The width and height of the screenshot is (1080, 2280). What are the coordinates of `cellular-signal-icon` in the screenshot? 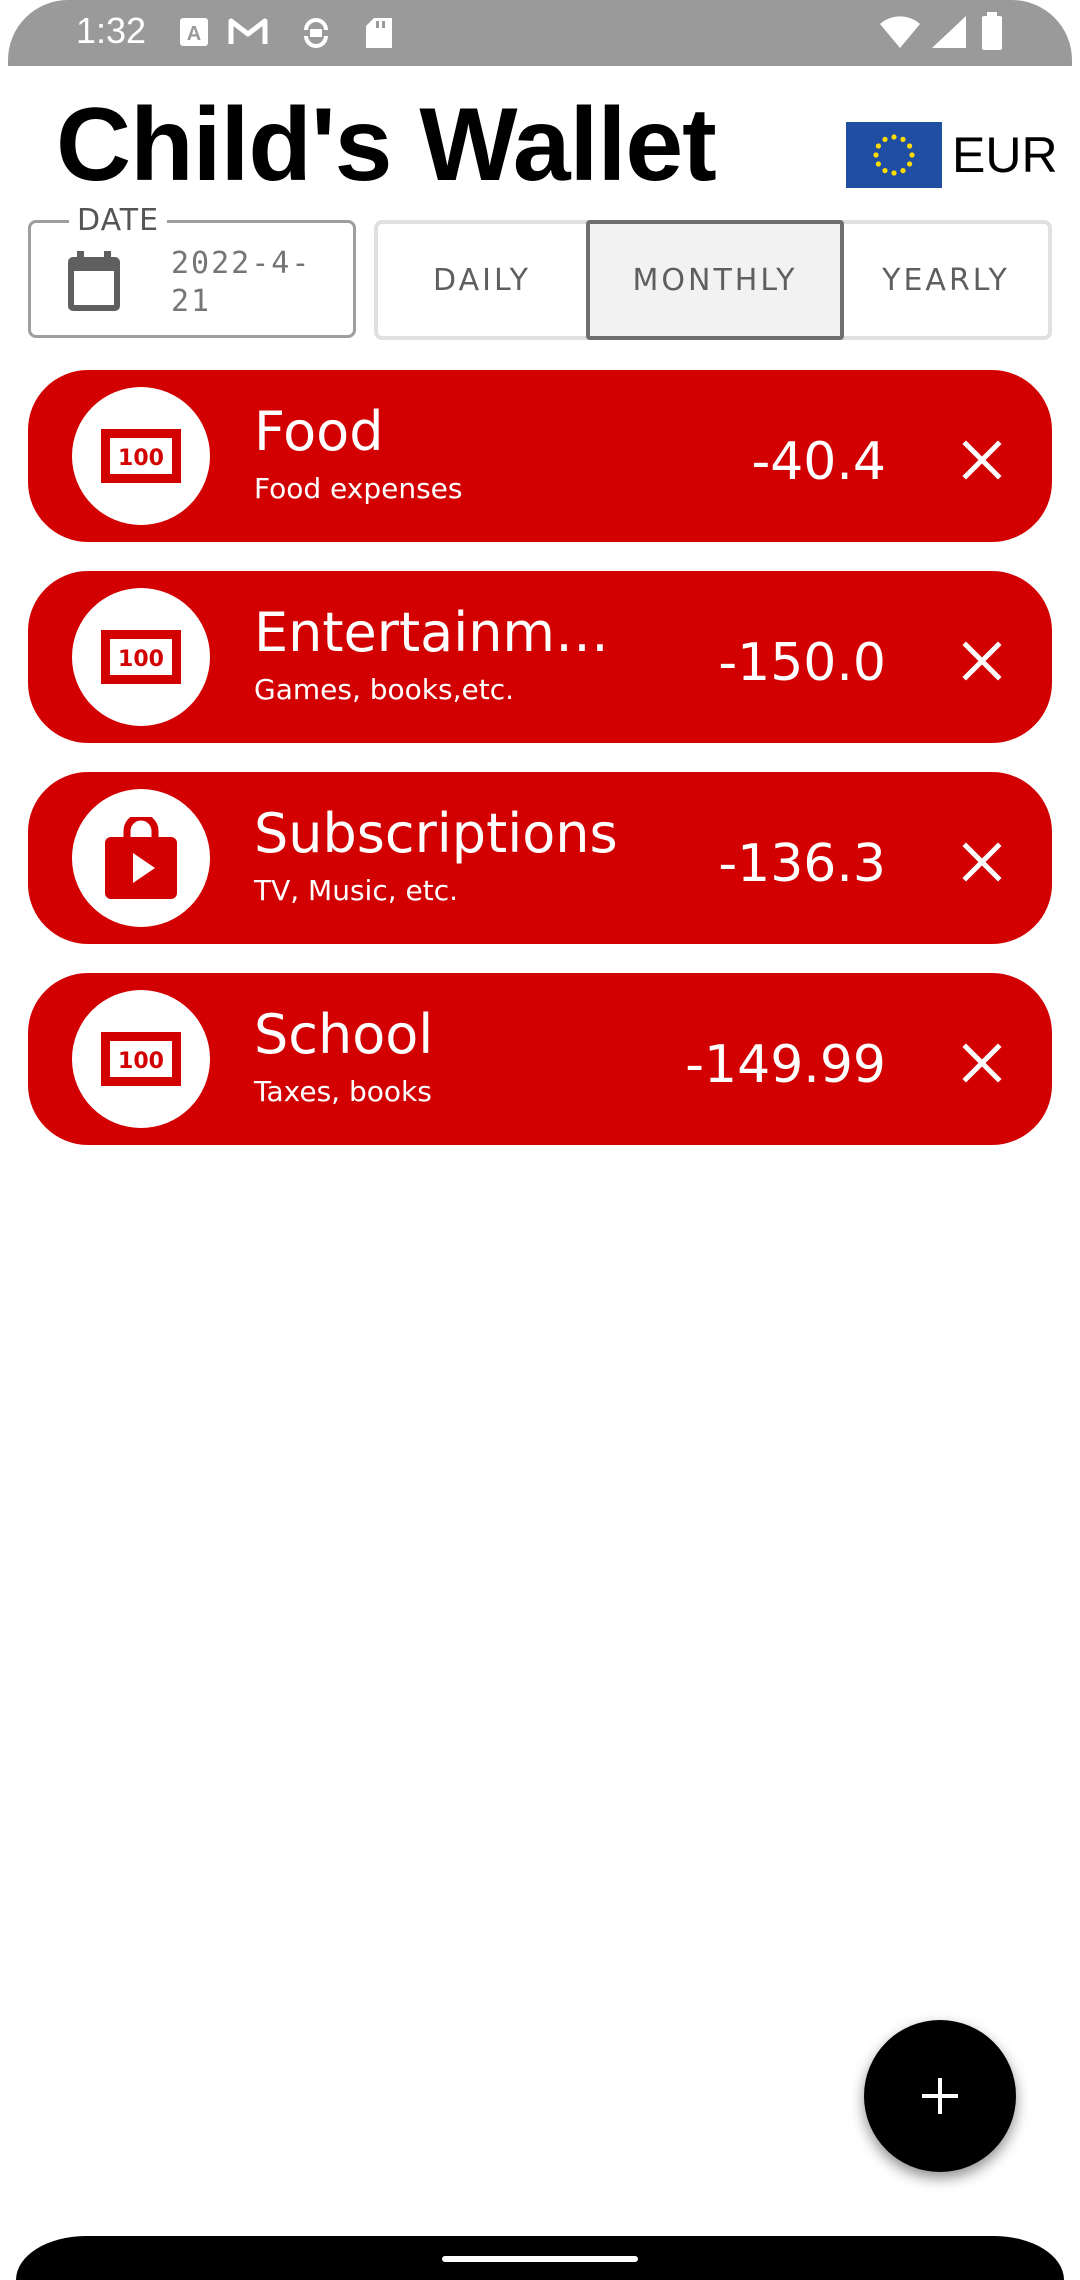 It's located at (949, 32).